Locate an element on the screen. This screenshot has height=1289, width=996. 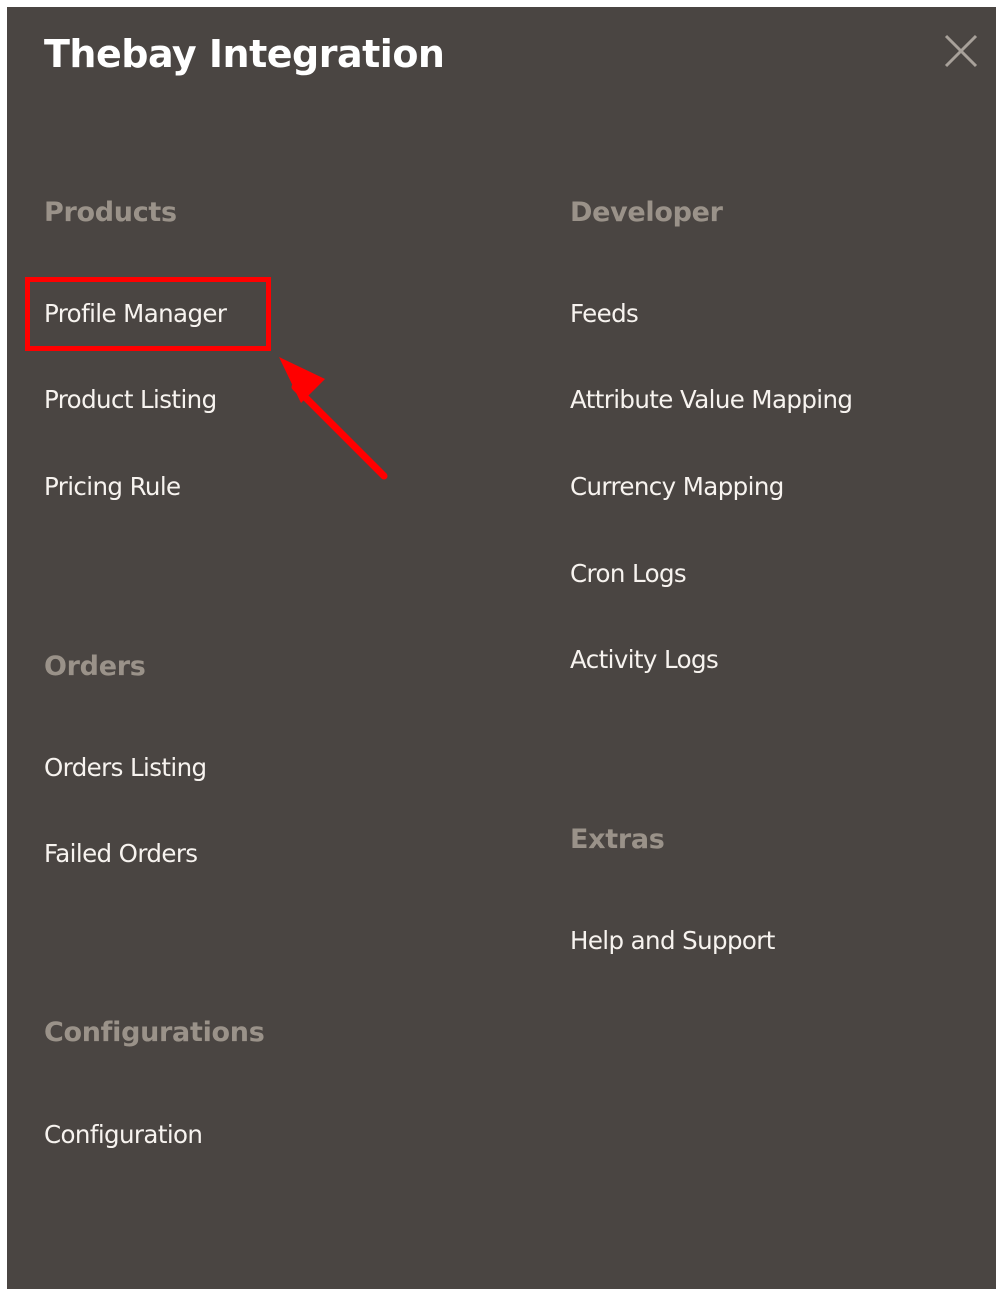
menu-item-attribute-value-mapping: Attribute Value Mapping is located at coordinates (711, 399).